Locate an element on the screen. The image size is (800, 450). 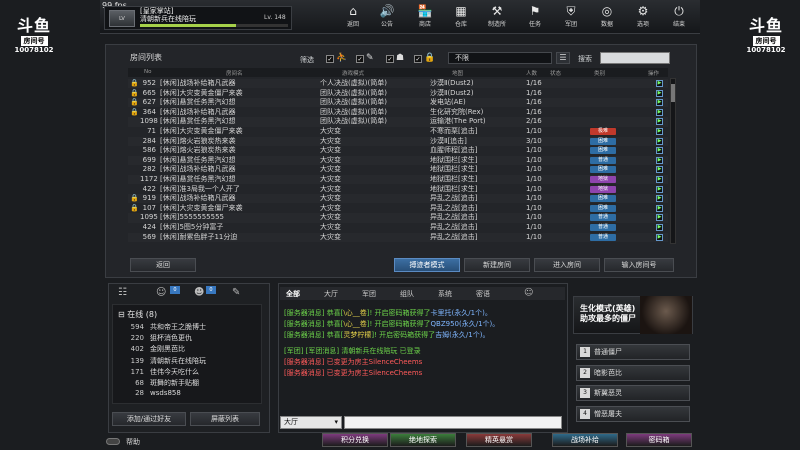
nav-mission-button: ⚑ 任务 is located at coordinates (535, 17).